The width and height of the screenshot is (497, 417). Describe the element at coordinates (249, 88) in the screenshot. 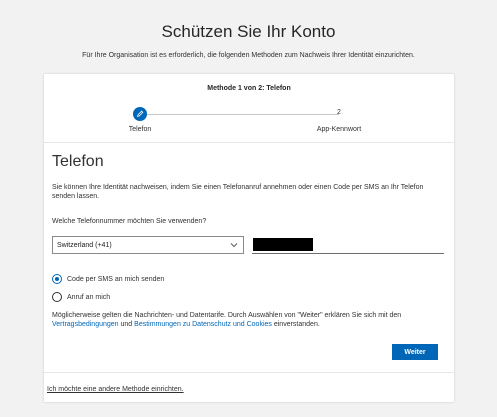

I see `wizard-heading: Methode 1 von 2: Telefon` at that location.